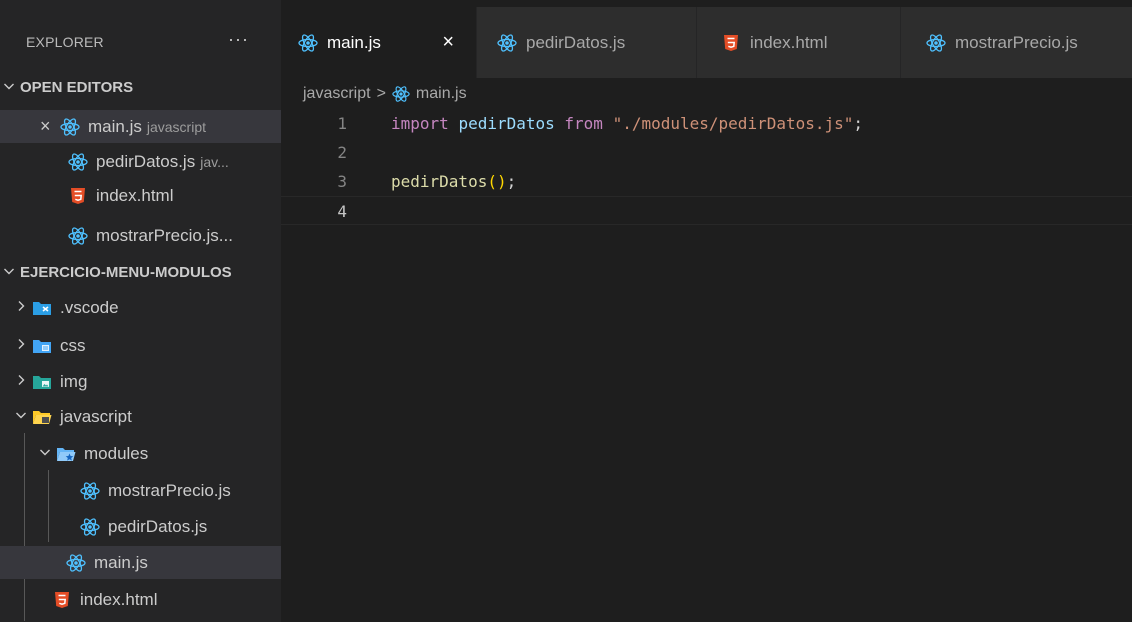 This screenshot has height=622, width=1132. I want to click on tree-item-css: css, so click(140, 345).